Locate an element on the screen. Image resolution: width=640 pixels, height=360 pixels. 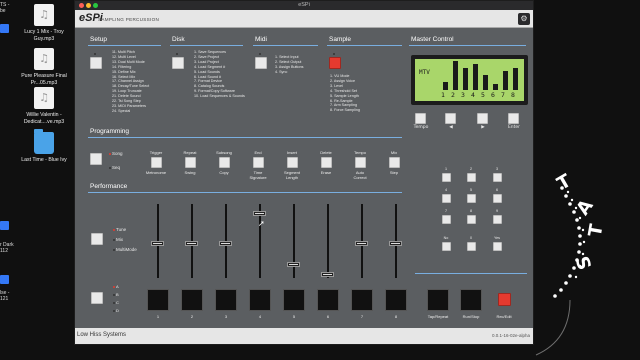
app-subtitle: SAMPLING PERCUSSION is located at coordinates (129, 19).